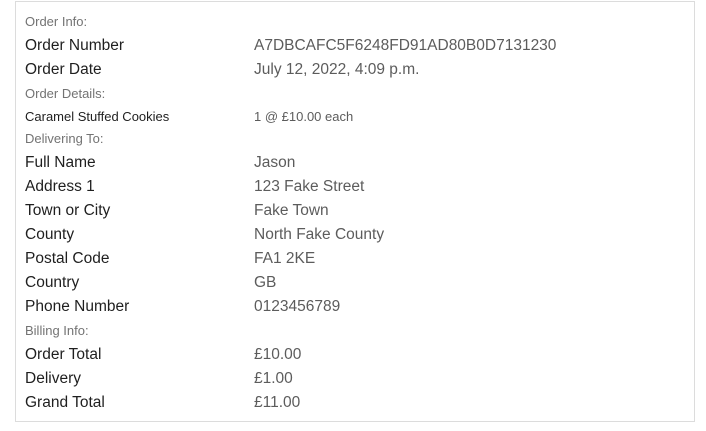  Describe the element at coordinates (65, 402) in the screenshot. I see `grand-total-label: Grand Total` at that location.